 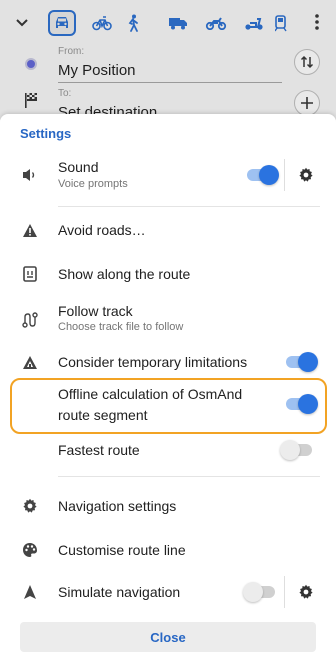 I want to click on gear-icon, so click(x=30, y=506).